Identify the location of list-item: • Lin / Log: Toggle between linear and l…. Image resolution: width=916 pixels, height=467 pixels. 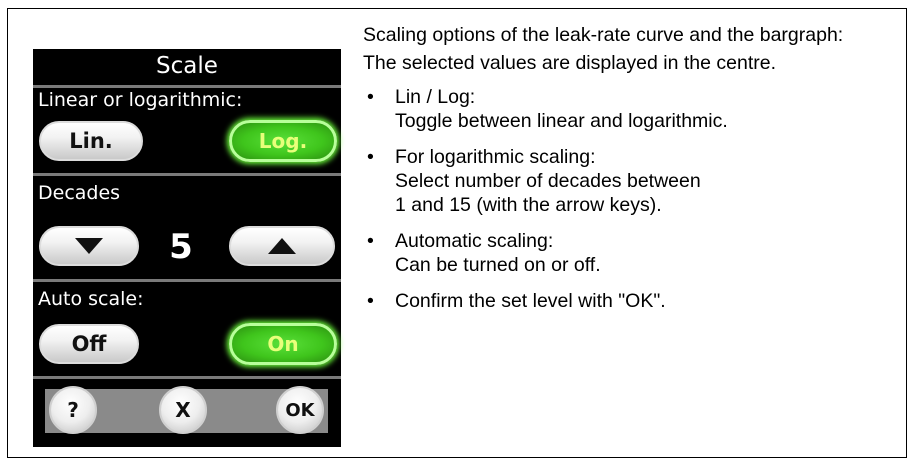
(635, 109).